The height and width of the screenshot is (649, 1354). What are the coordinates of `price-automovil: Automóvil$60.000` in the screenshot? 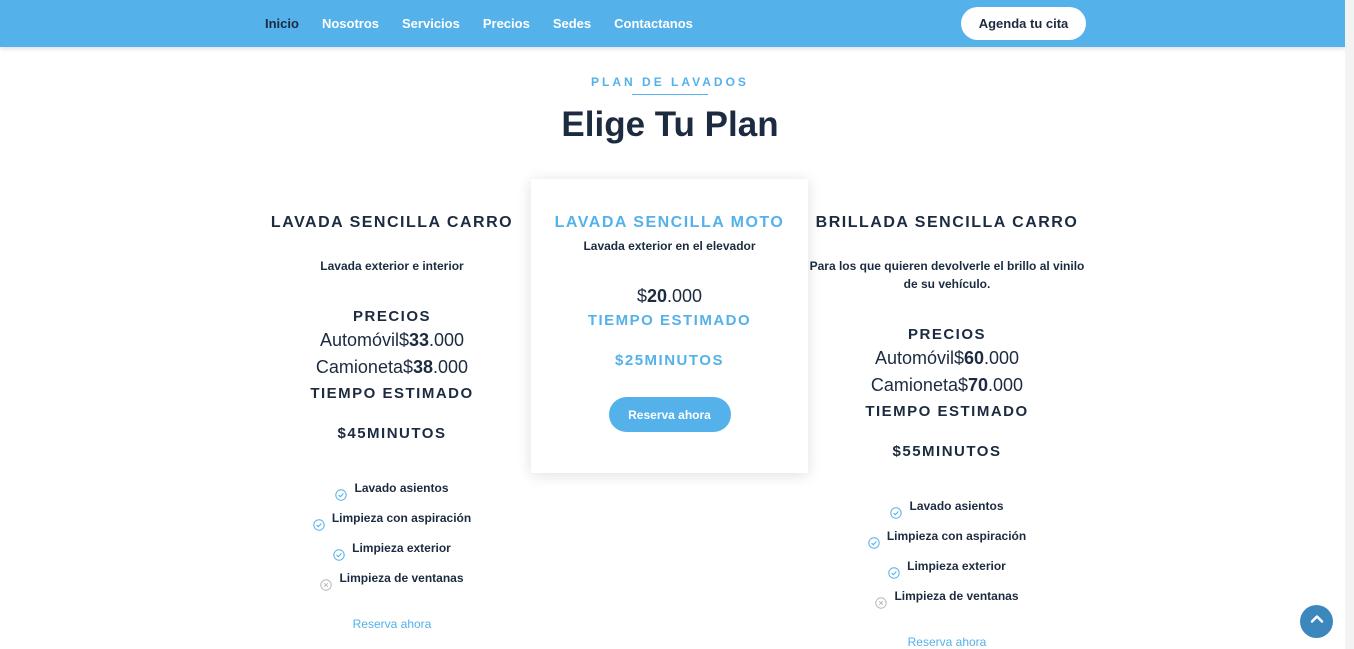 It's located at (947, 358).